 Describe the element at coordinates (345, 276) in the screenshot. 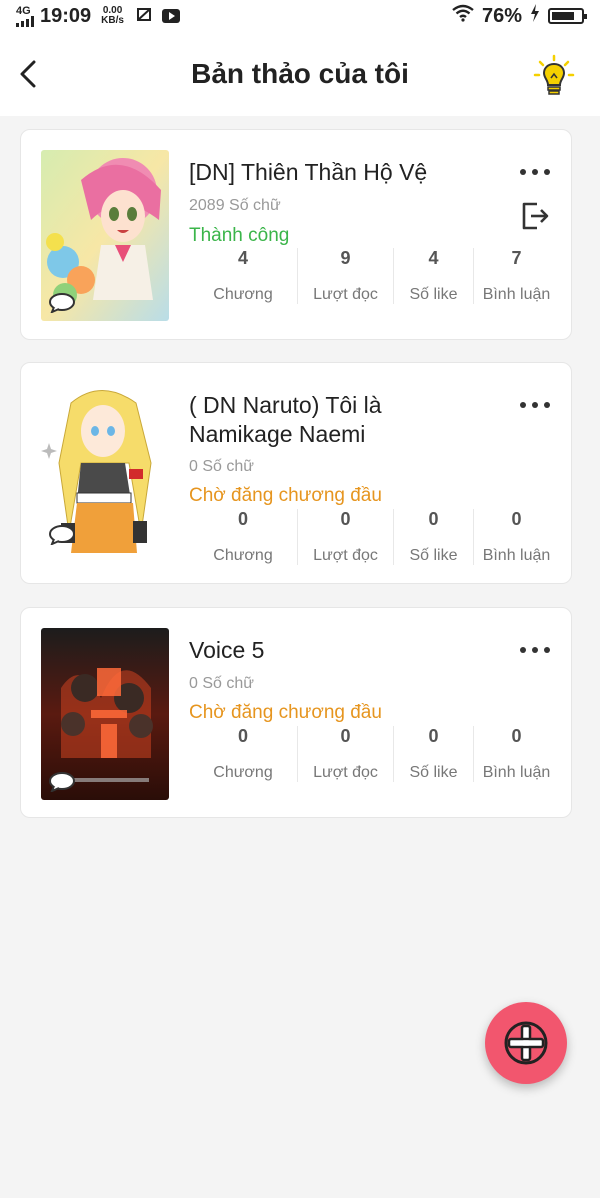

I see `stat-reads: 9 Lượt đọc` at that location.